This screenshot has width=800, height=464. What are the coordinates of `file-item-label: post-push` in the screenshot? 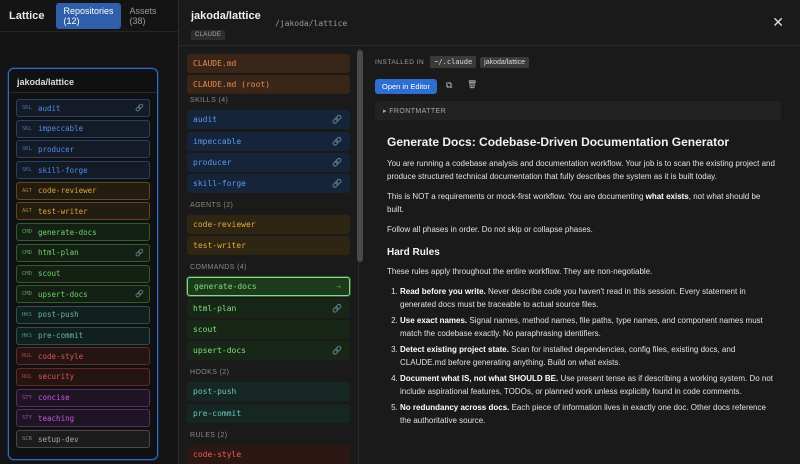 It's located at (215, 392).